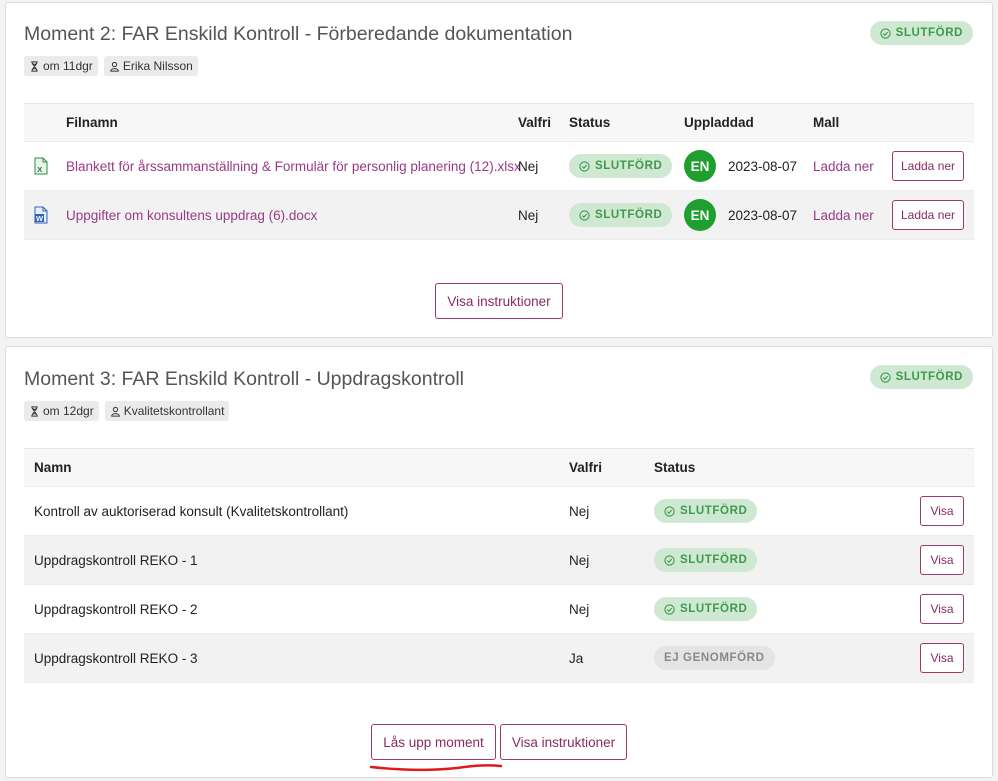 The height and width of the screenshot is (781, 998). What do you see at coordinates (826, 122) in the screenshot?
I see `column-header-template: Mall` at bounding box center [826, 122].